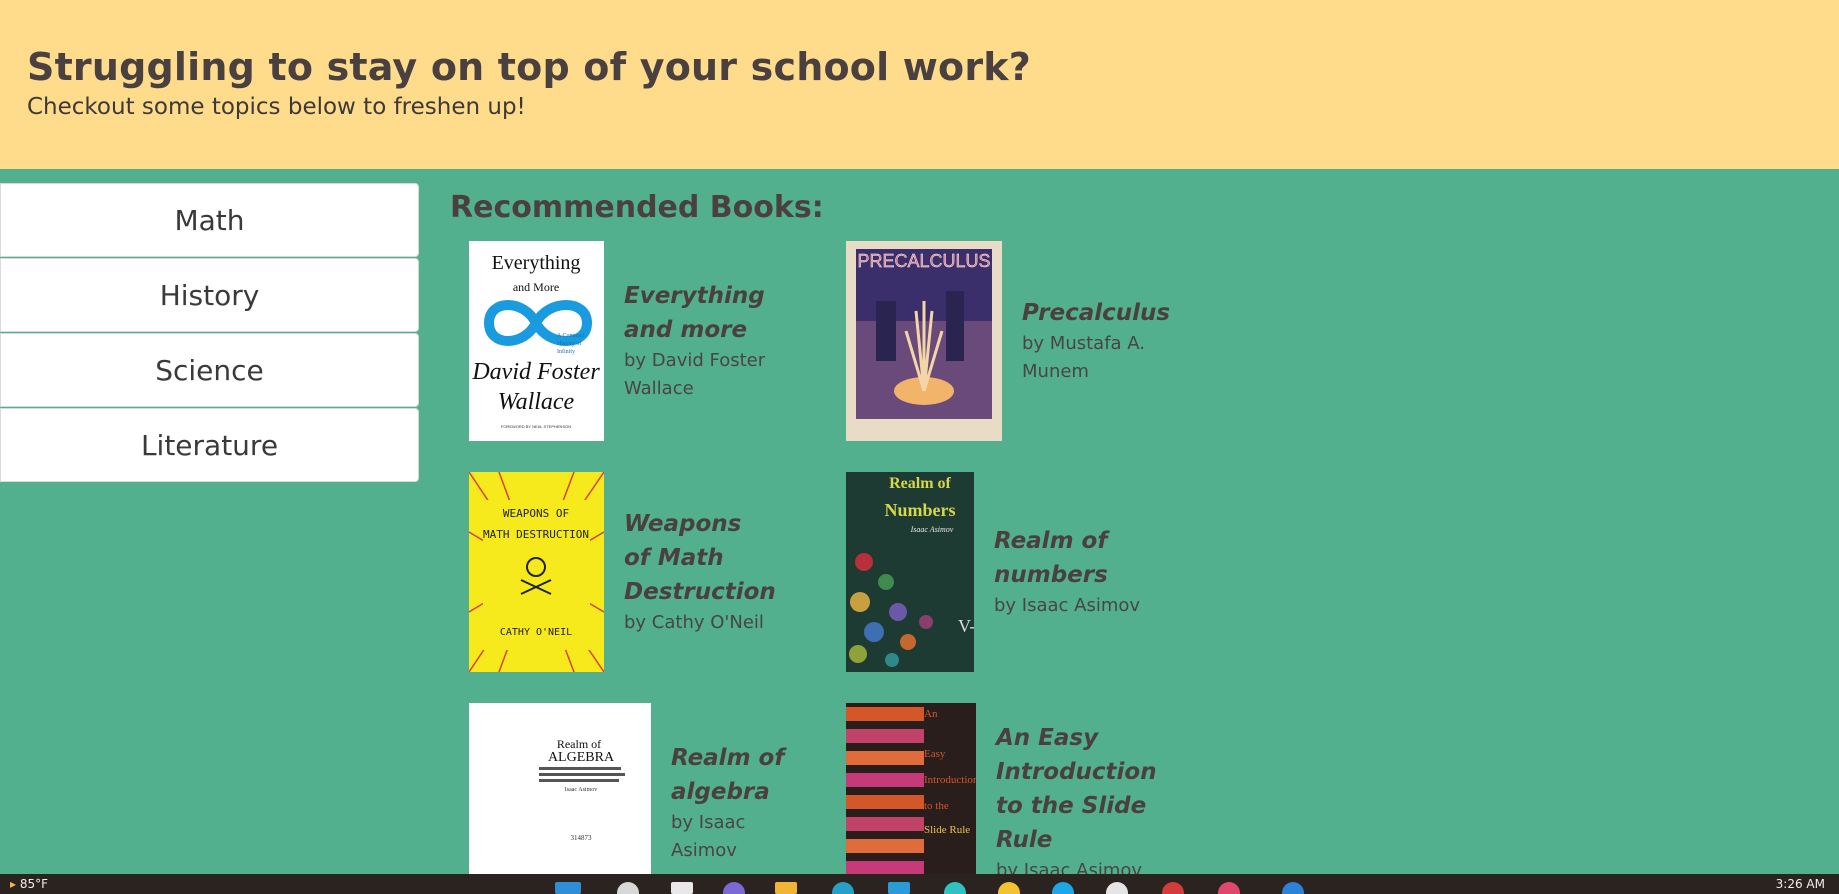 The height and width of the screenshot is (894, 1839). I want to click on book-info: Realm of numbers by Isaac Asimov, so click(1069, 572).